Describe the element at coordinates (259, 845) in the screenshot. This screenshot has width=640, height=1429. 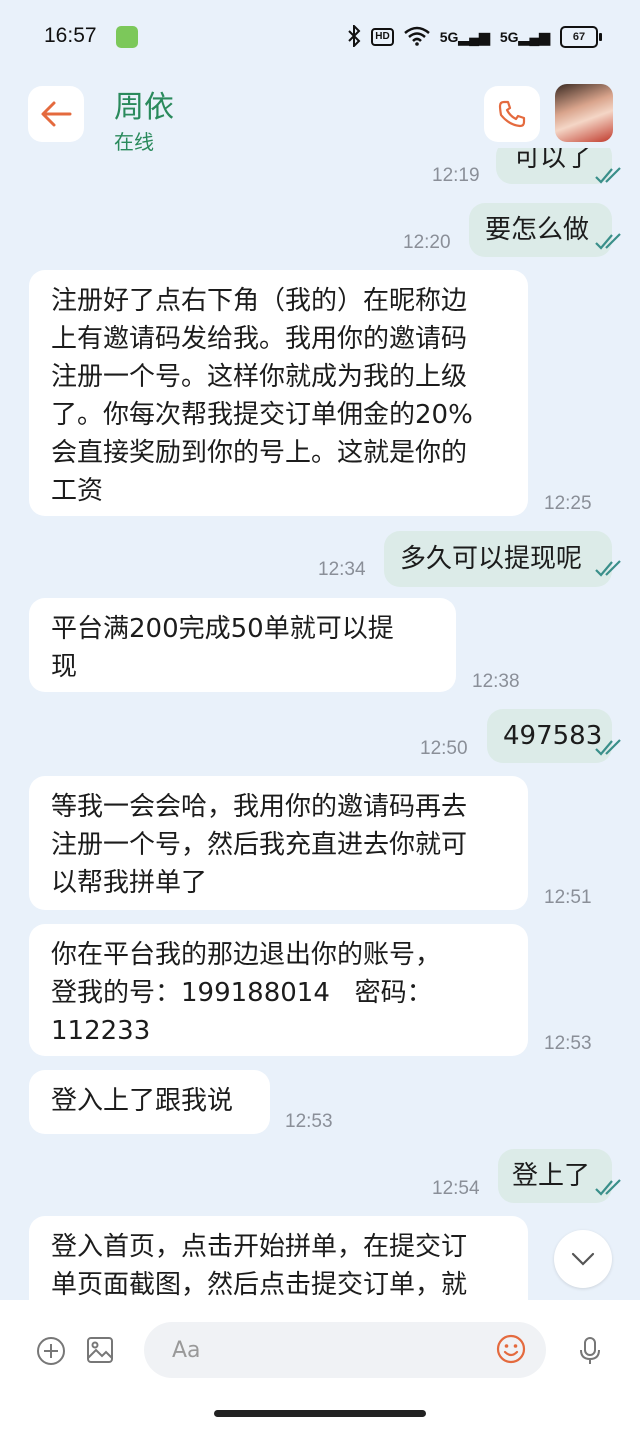
I see `message-text: 等我一会会哈，我用你的邀请码再去 注册一个号，然后我充直进去你就可 以帮我拼单了` at that location.